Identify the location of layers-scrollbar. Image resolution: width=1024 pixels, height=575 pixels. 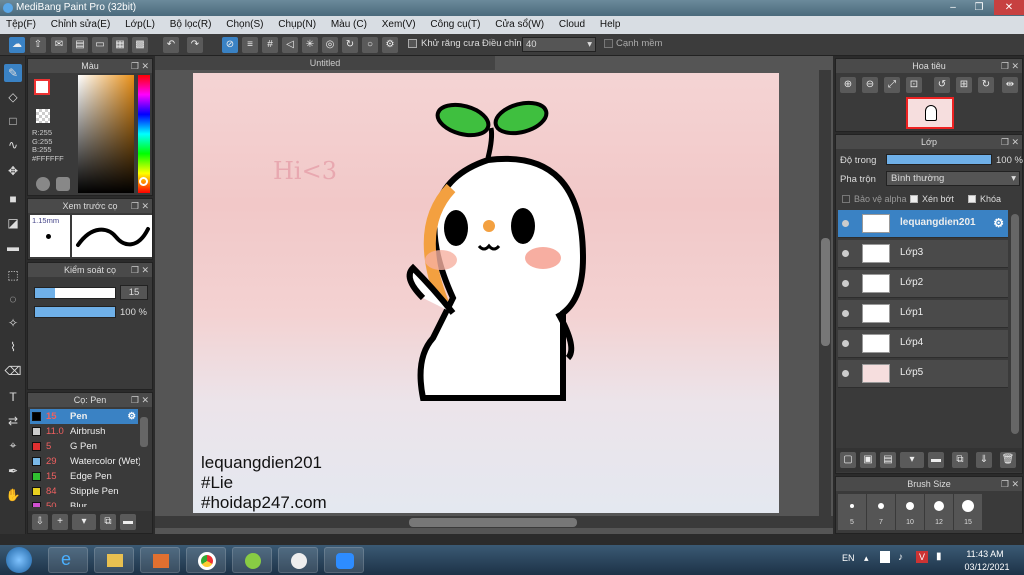
(1015, 325).